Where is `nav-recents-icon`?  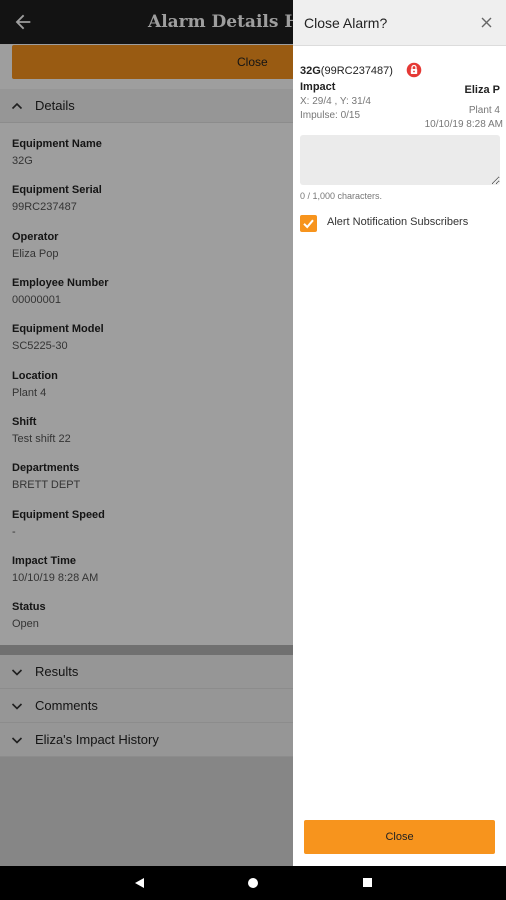 nav-recents-icon is located at coordinates (367, 882).